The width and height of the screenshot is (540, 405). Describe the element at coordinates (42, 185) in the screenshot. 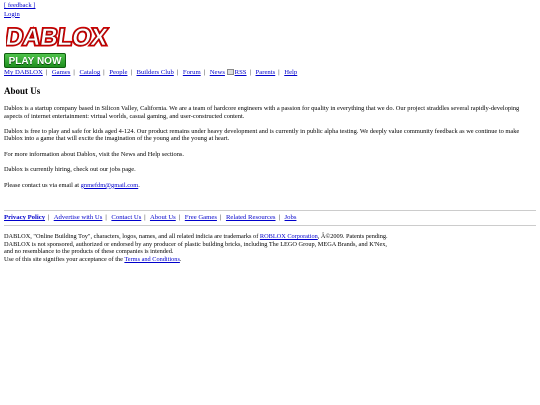

I see `contact-prefix: Please contact us via email at` at that location.